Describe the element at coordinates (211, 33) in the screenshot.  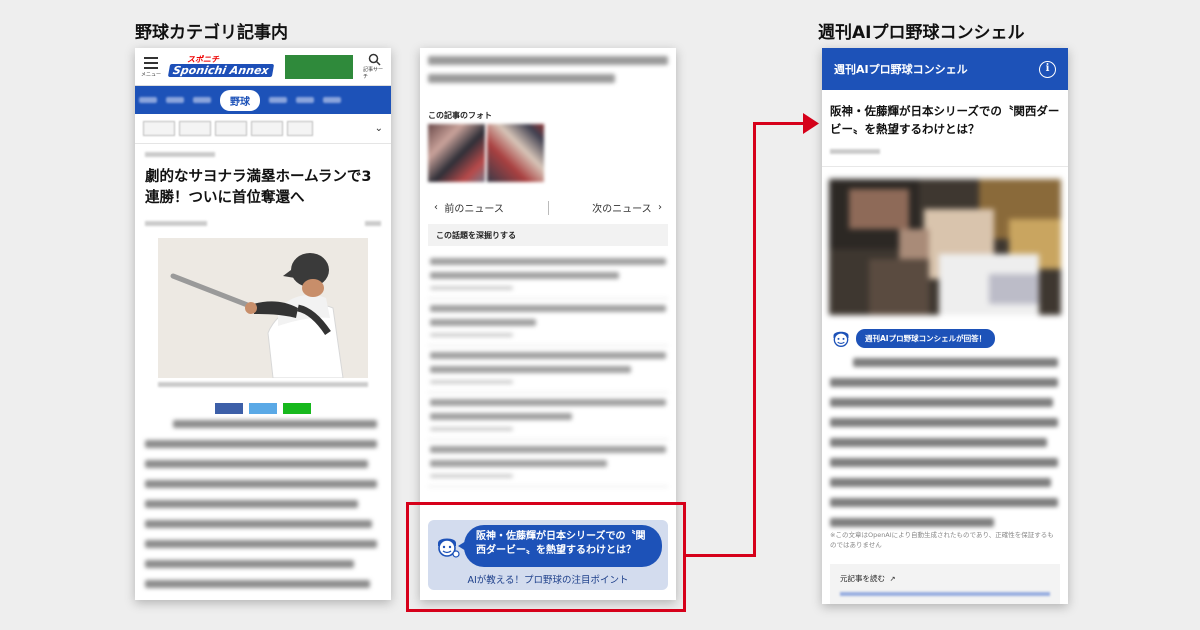
I see `section-title-category: 野球カテゴリ記事内` at that location.